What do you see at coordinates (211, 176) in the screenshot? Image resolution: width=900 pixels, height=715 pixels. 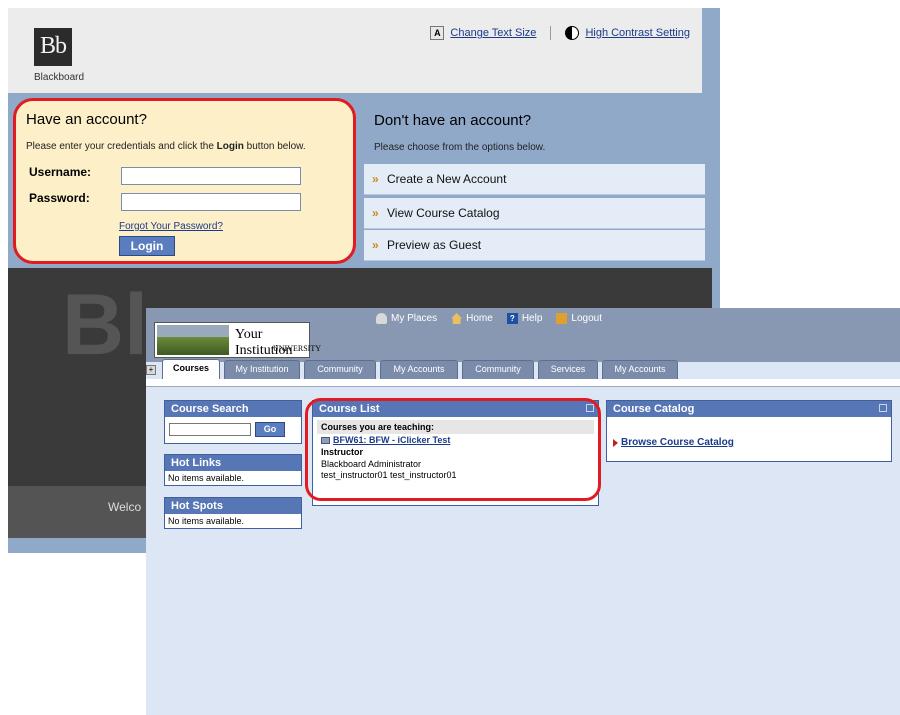 I see `username-input` at bounding box center [211, 176].